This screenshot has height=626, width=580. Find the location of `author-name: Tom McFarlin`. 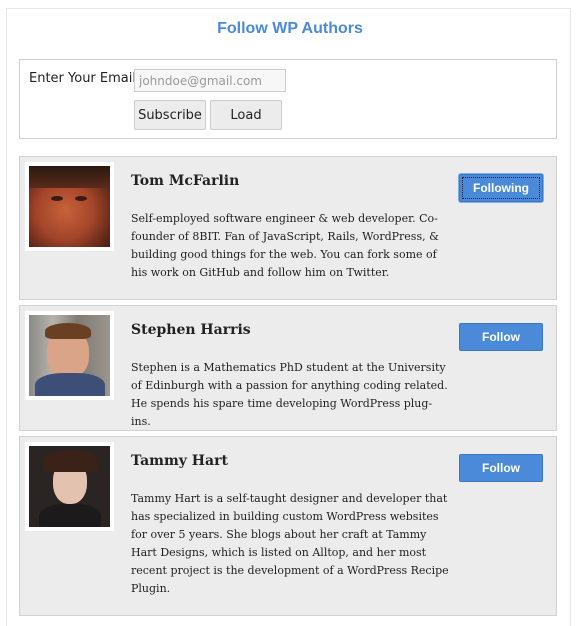

author-name: Tom McFarlin is located at coordinates (185, 181).